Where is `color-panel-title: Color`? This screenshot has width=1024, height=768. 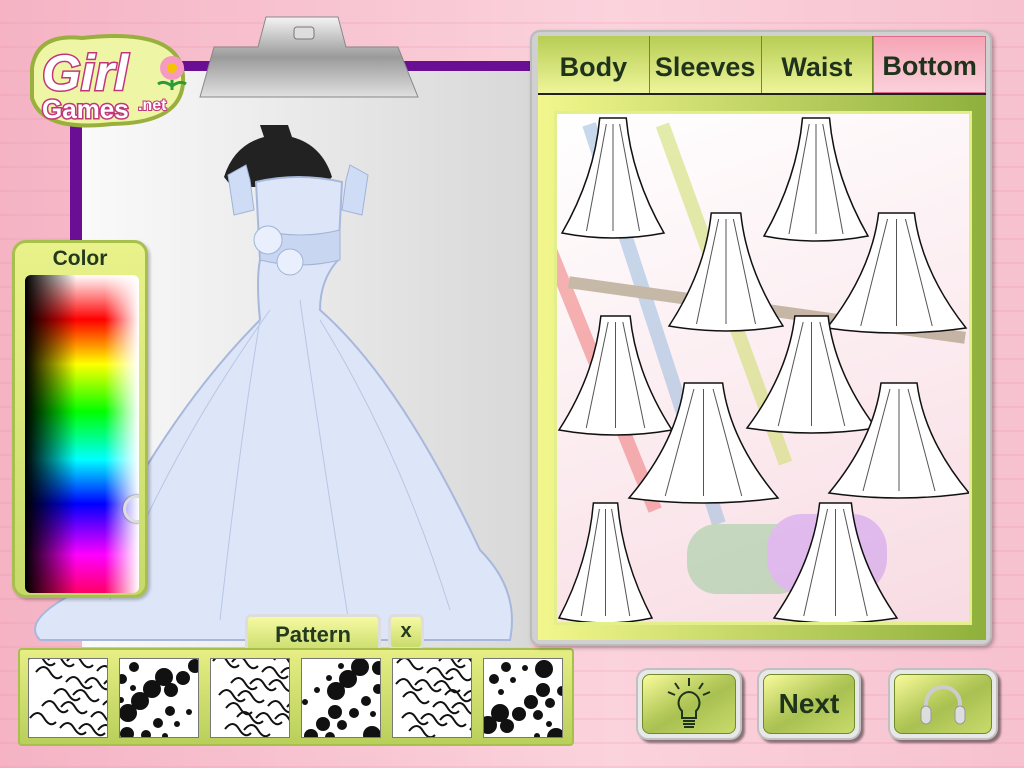
color-panel-title: Color is located at coordinates (80, 258).